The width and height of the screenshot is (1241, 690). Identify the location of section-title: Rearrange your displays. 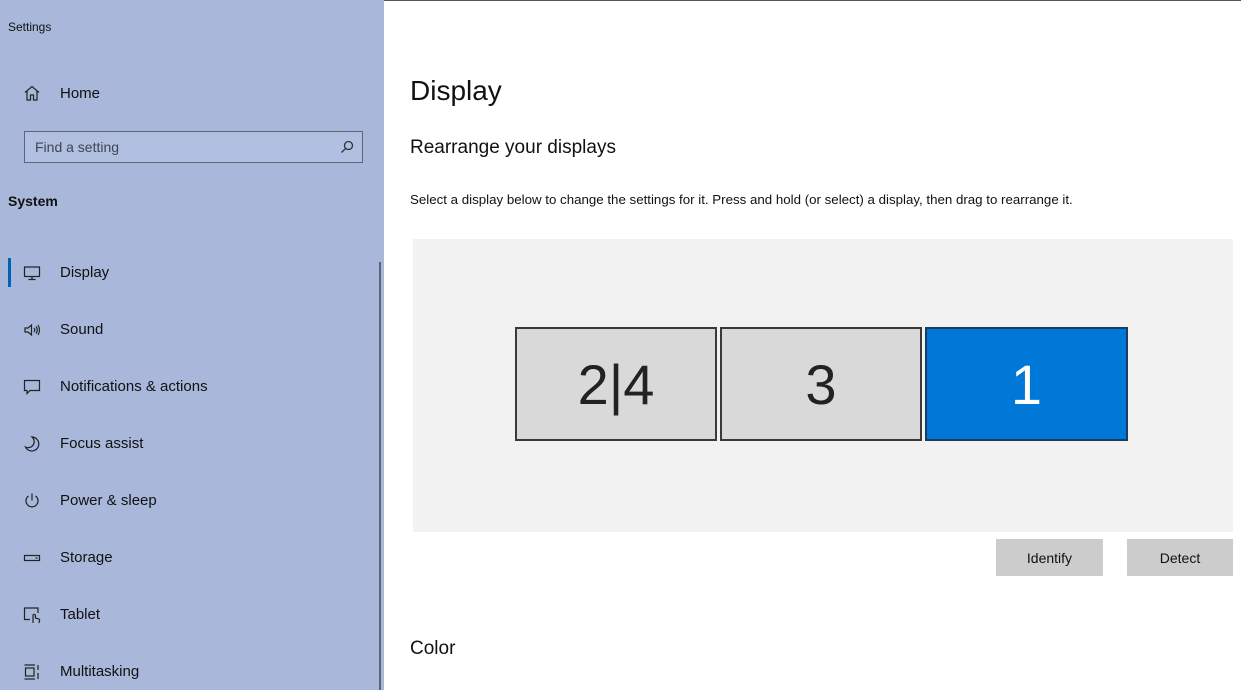
(513, 147).